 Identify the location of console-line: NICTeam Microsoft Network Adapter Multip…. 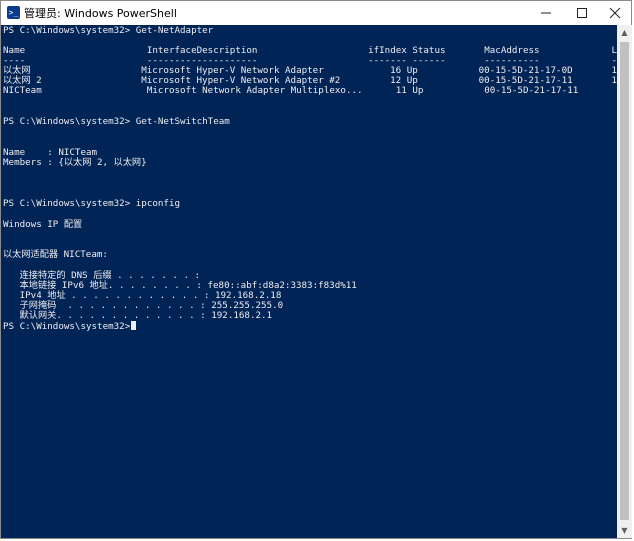
(310, 90).